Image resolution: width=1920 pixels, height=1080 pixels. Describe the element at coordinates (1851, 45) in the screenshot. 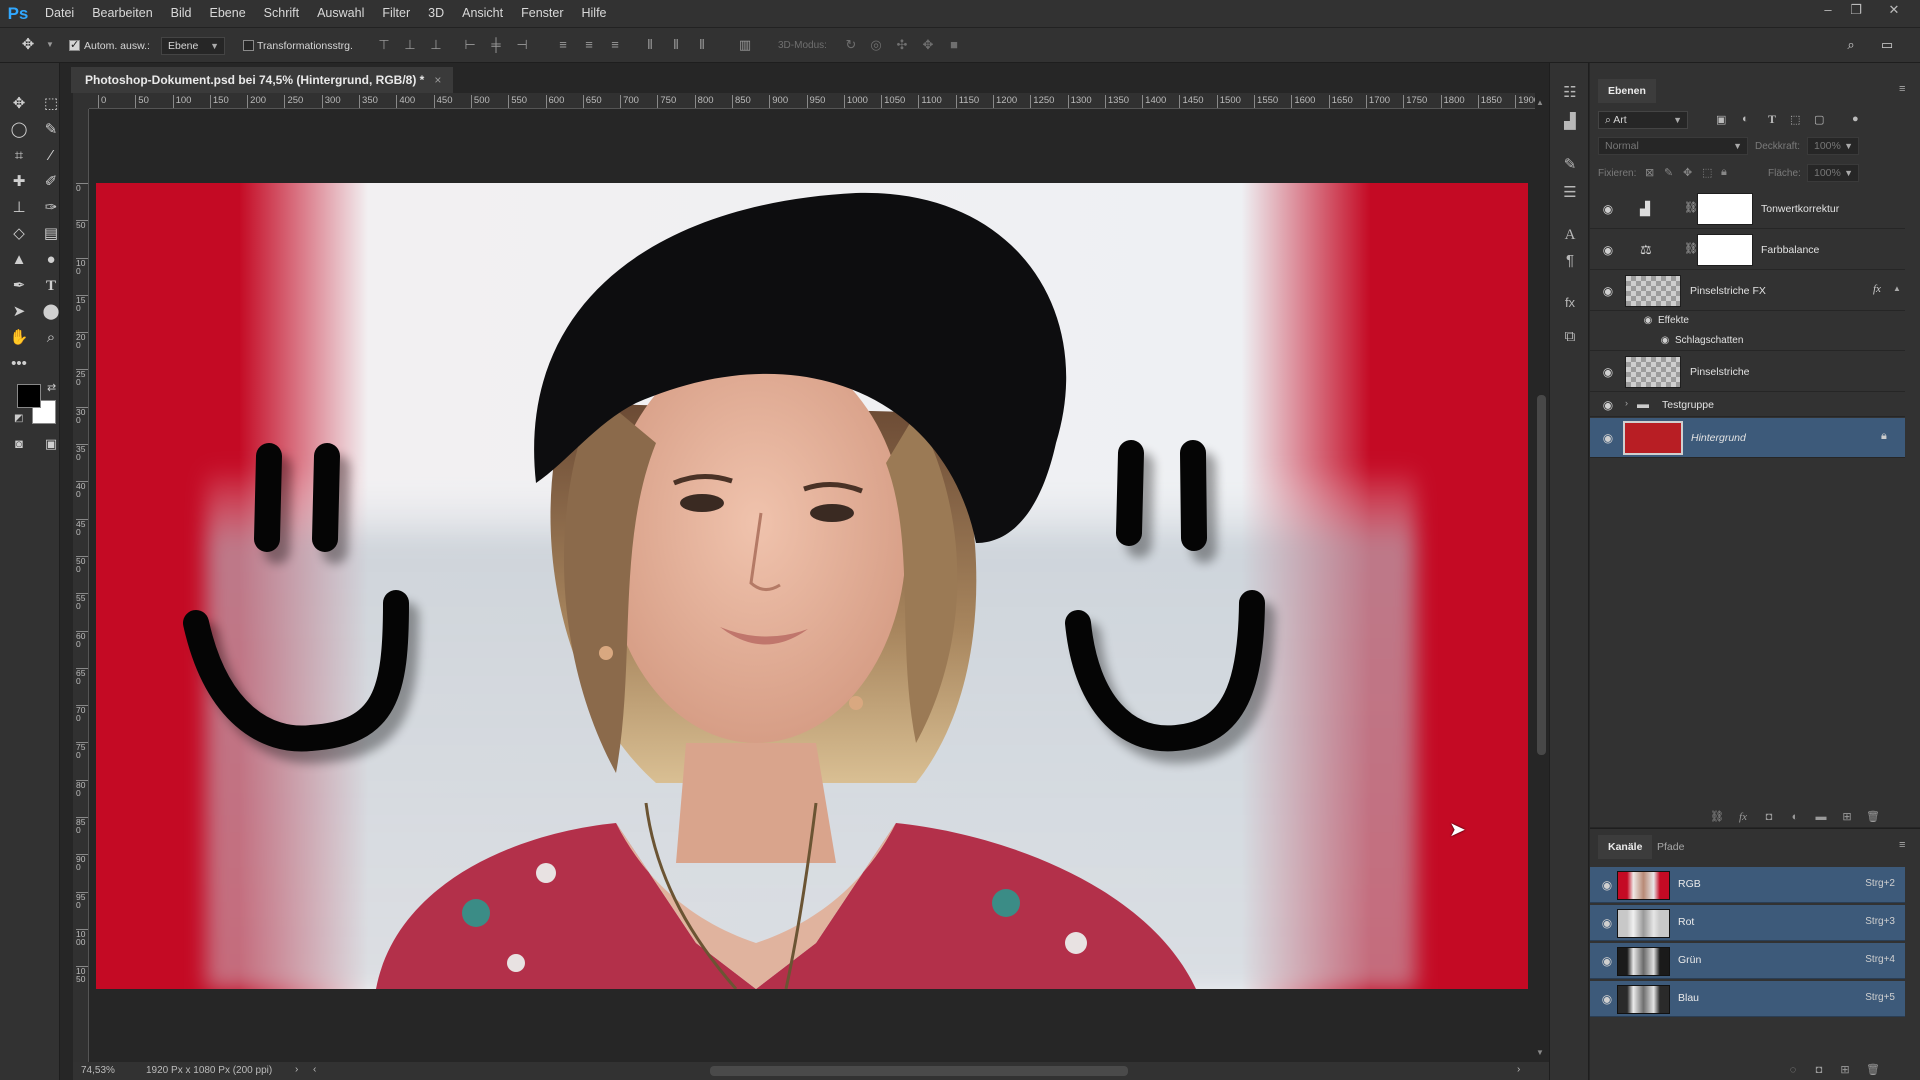

I see `search-icon: ⌕` at that location.